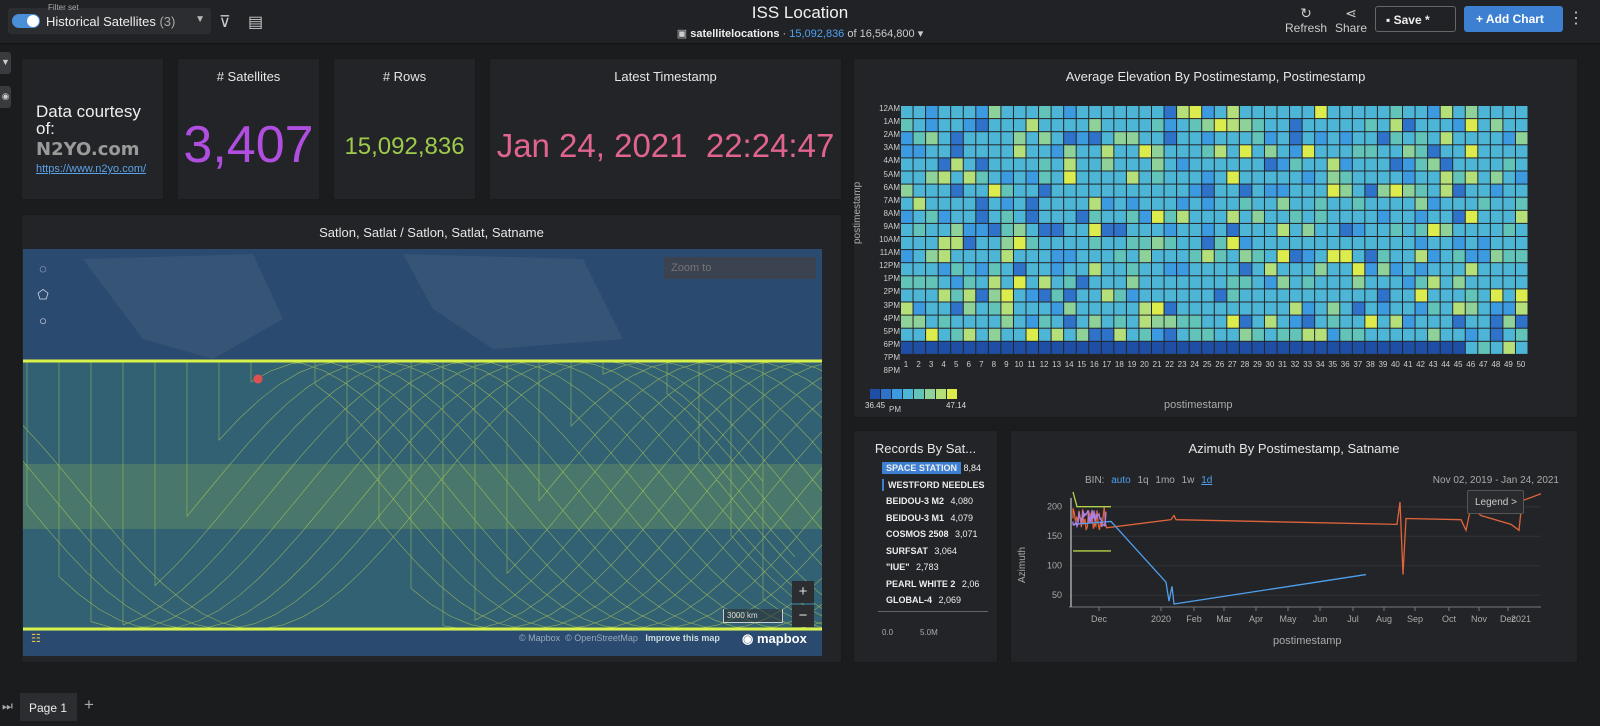  Describe the element at coordinates (48, 707) in the screenshot. I see `page-tab-1: Page 1` at that location.